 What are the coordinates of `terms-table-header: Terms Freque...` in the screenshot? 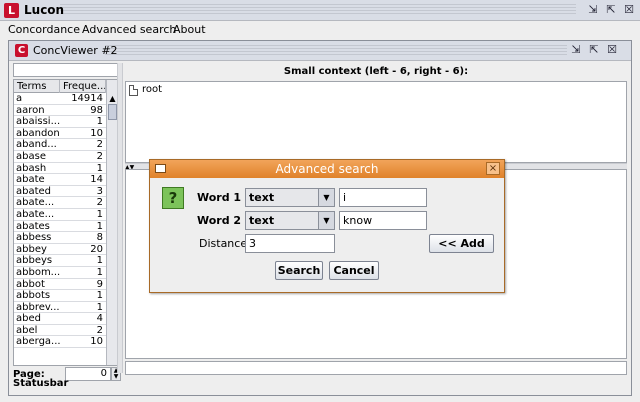 It's located at (60, 86).